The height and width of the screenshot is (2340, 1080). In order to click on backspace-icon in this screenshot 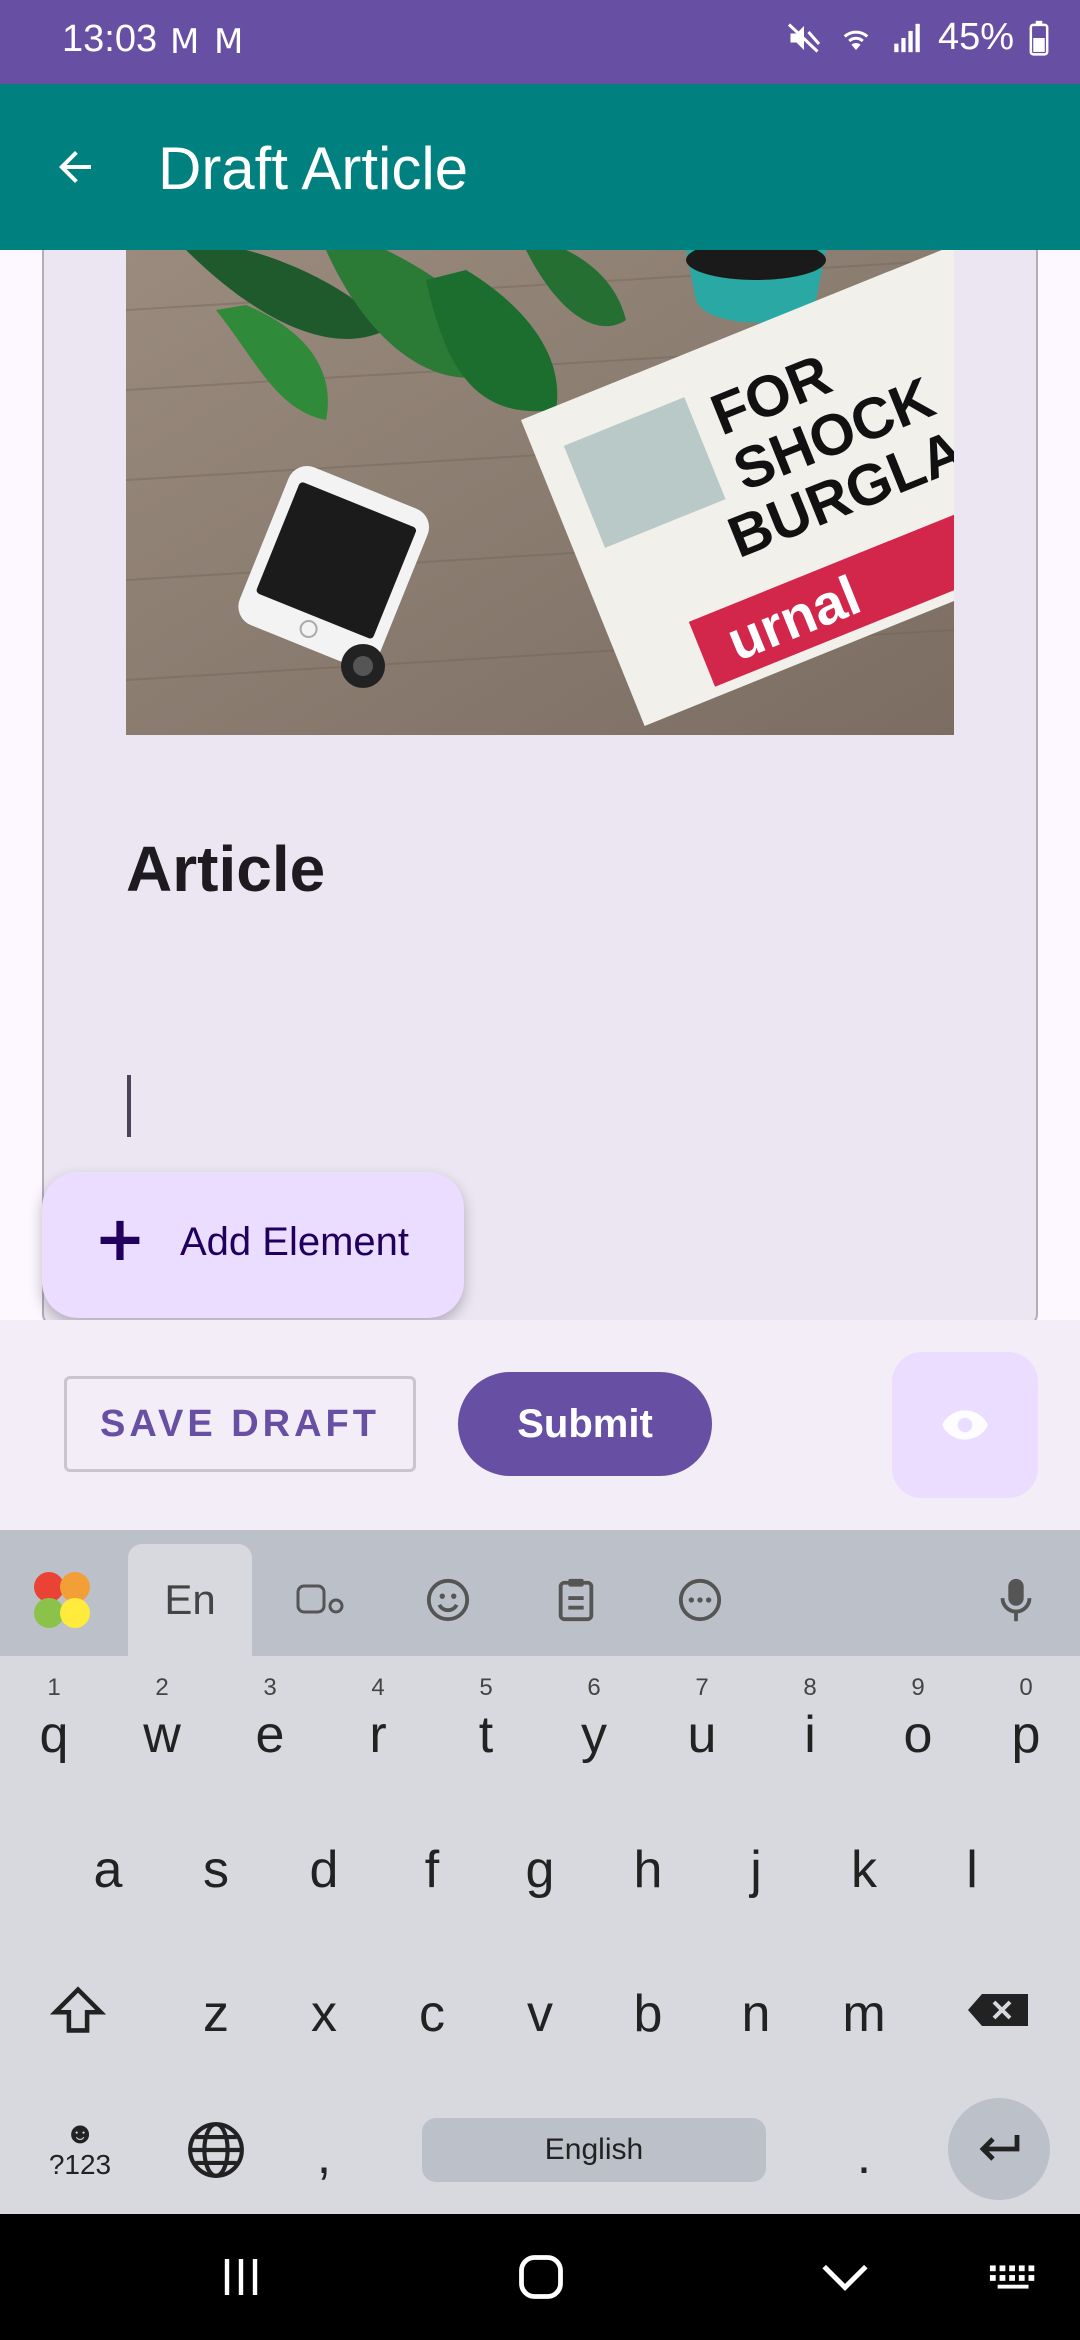, I will do `click(998, 2010)`.